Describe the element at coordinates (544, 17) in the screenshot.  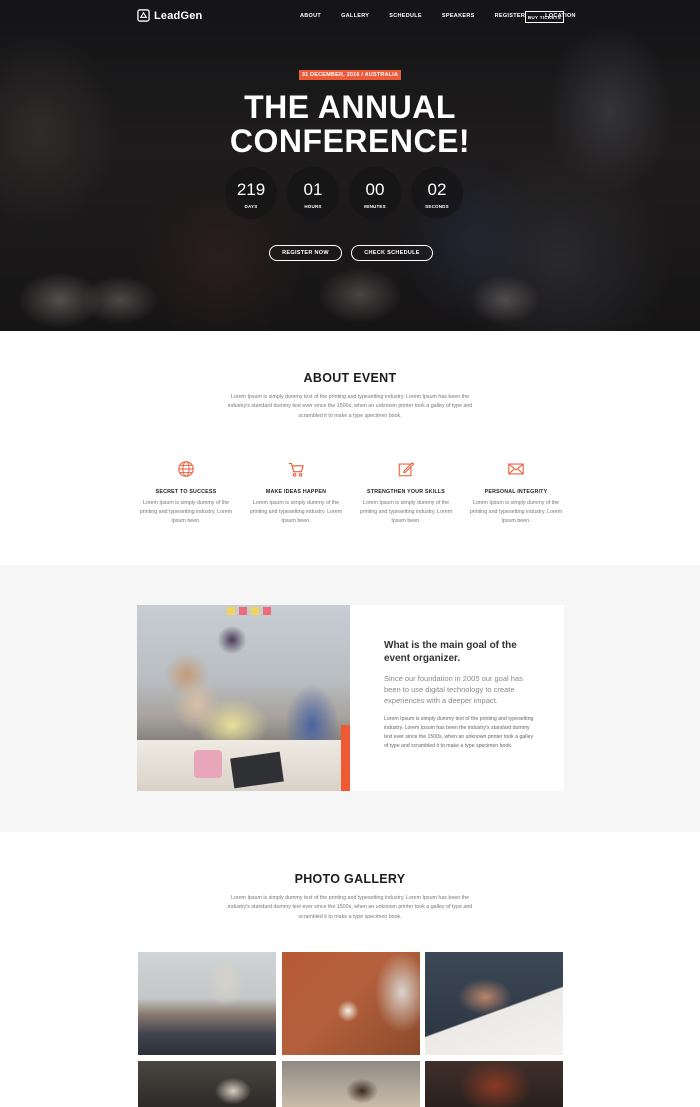
I see `buy-tickets-button: BUY TICKETS` at that location.